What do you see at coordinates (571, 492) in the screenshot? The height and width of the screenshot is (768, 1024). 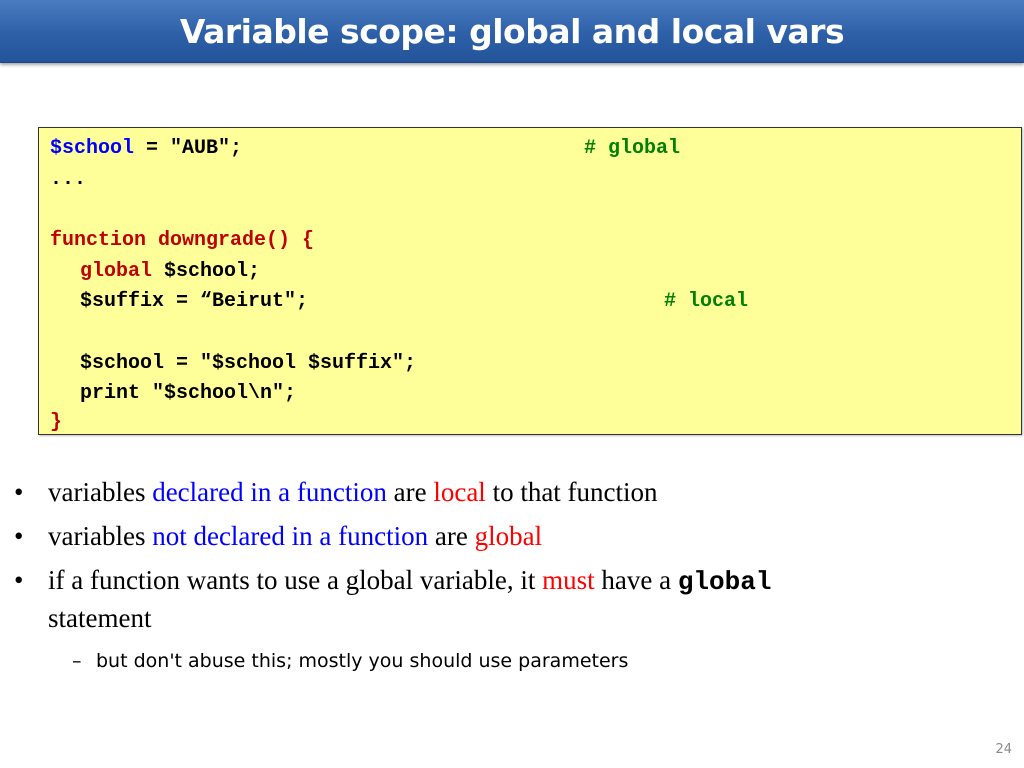 I see `text-run: to that function` at bounding box center [571, 492].